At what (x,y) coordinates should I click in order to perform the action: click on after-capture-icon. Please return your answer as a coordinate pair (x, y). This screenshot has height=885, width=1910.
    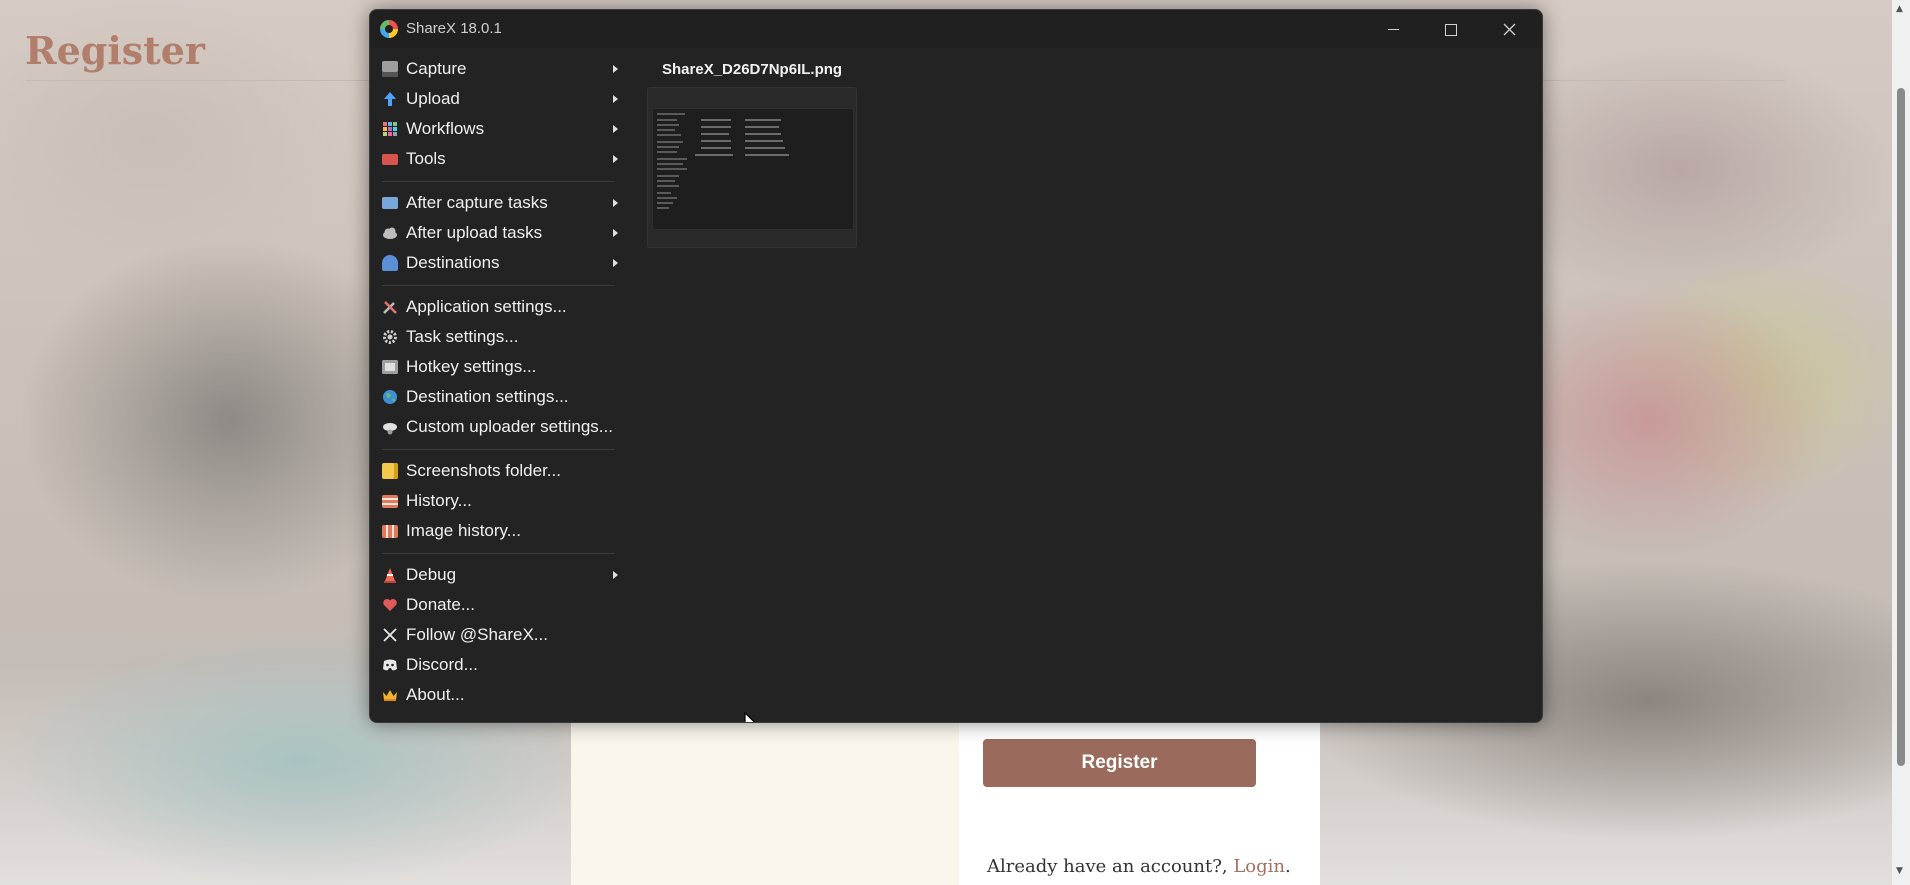
    Looking at the image, I should click on (390, 203).